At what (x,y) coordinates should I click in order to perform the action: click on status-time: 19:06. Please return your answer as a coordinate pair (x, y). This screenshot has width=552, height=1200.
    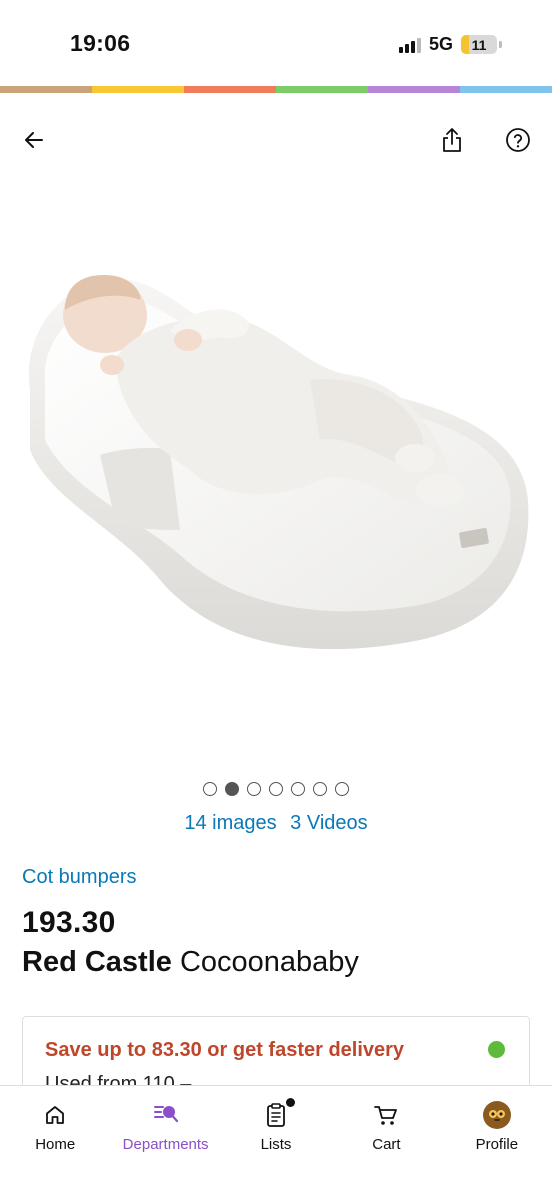
    Looking at the image, I should click on (100, 43).